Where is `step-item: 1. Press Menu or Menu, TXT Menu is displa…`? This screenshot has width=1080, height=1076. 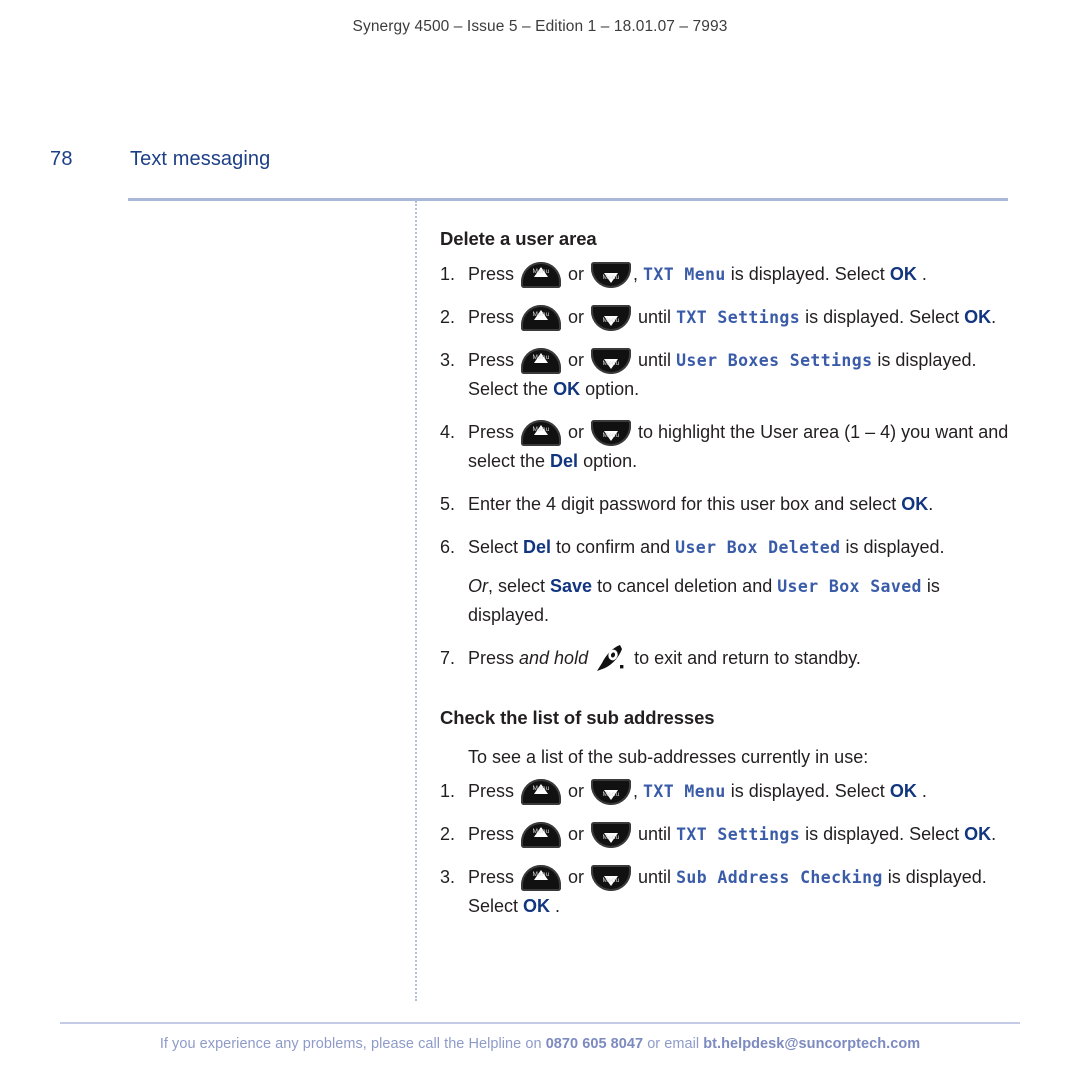
step-item: 1. Press Menu or Menu, TXT Menu is displa… is located at coordinates (730, 791).